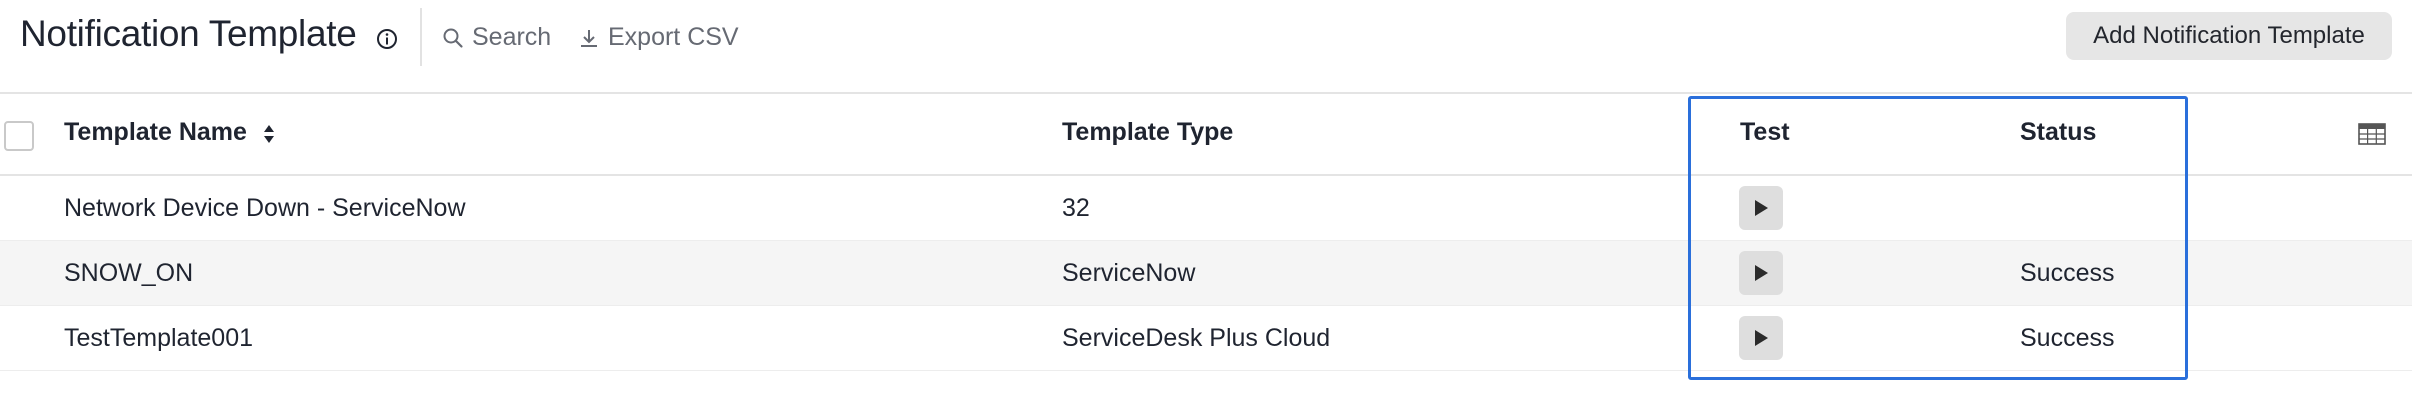  Describe the element at coordinates (1148, 132) in the screenshot. I see `column-header-template-type: Template Type` at that location.